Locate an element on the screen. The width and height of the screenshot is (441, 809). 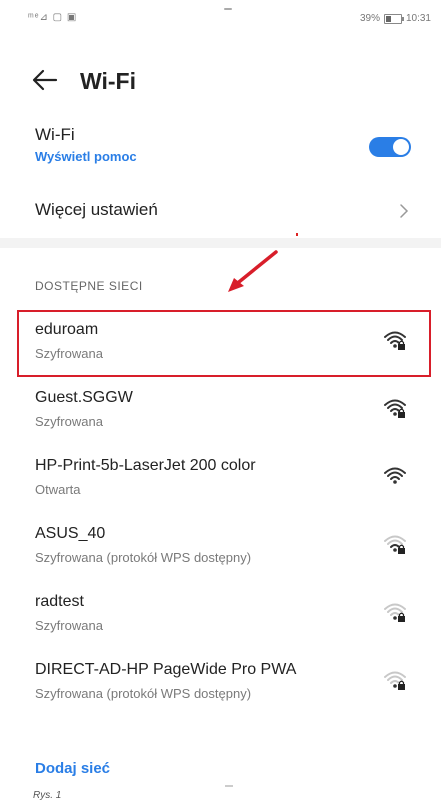
wifi-toggle-label: Wi-Fi is located at coordinates (55, 134).